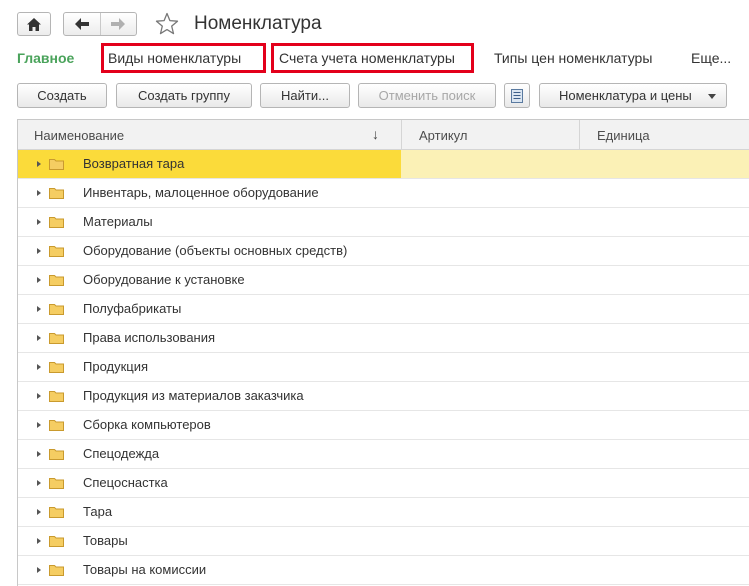 This screenshot has width=749, height=586. I want to click on column-header-name: Наименование, so click(210, 135).